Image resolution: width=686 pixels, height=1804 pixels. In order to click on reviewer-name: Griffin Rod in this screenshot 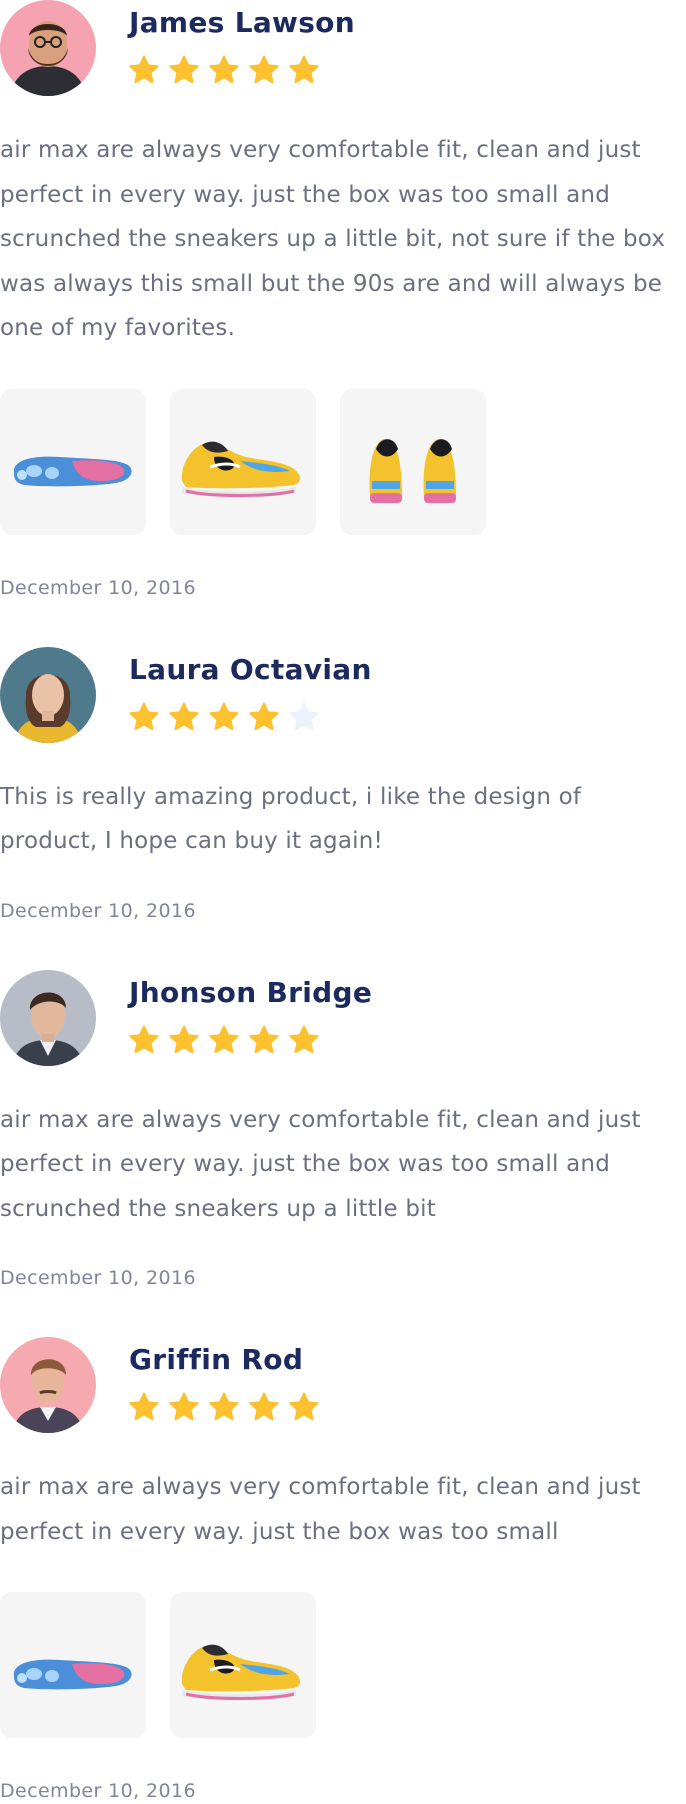, I will do `click(216, 1359)`.